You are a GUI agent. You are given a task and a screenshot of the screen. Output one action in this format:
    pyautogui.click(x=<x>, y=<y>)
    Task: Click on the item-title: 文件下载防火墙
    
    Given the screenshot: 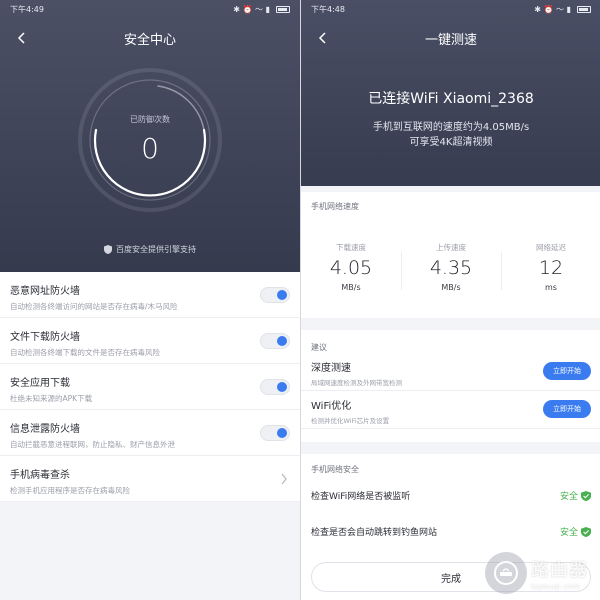 What is the action you would take?
    pyautogui.click(x=45, y=337)
    